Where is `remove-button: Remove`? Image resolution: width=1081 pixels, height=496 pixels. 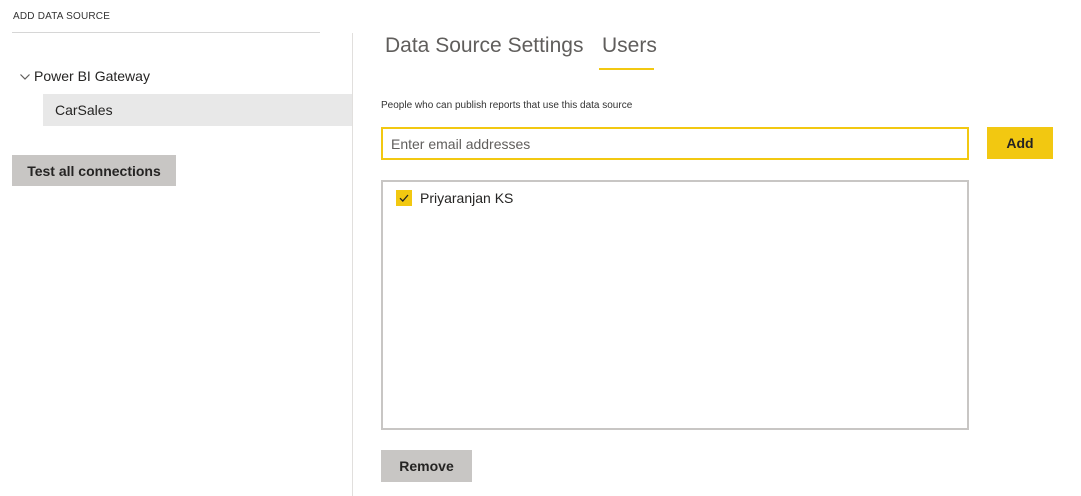 remove-button: Remove is located at coordinates (426, 466).